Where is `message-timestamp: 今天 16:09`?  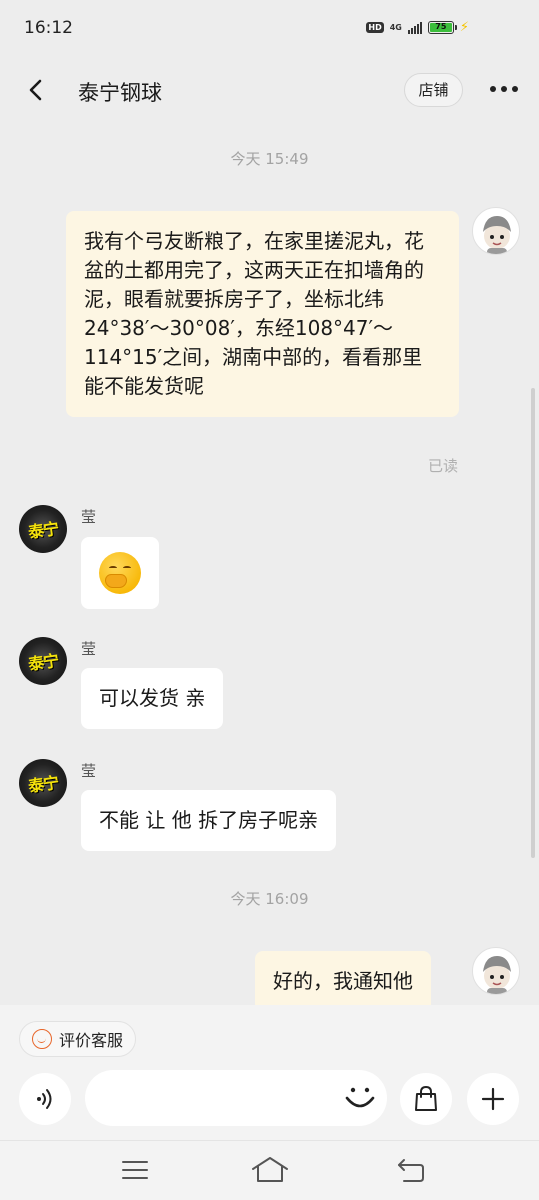 message-timestamp: 今天 16:09 is located at coordinates (269, 899).